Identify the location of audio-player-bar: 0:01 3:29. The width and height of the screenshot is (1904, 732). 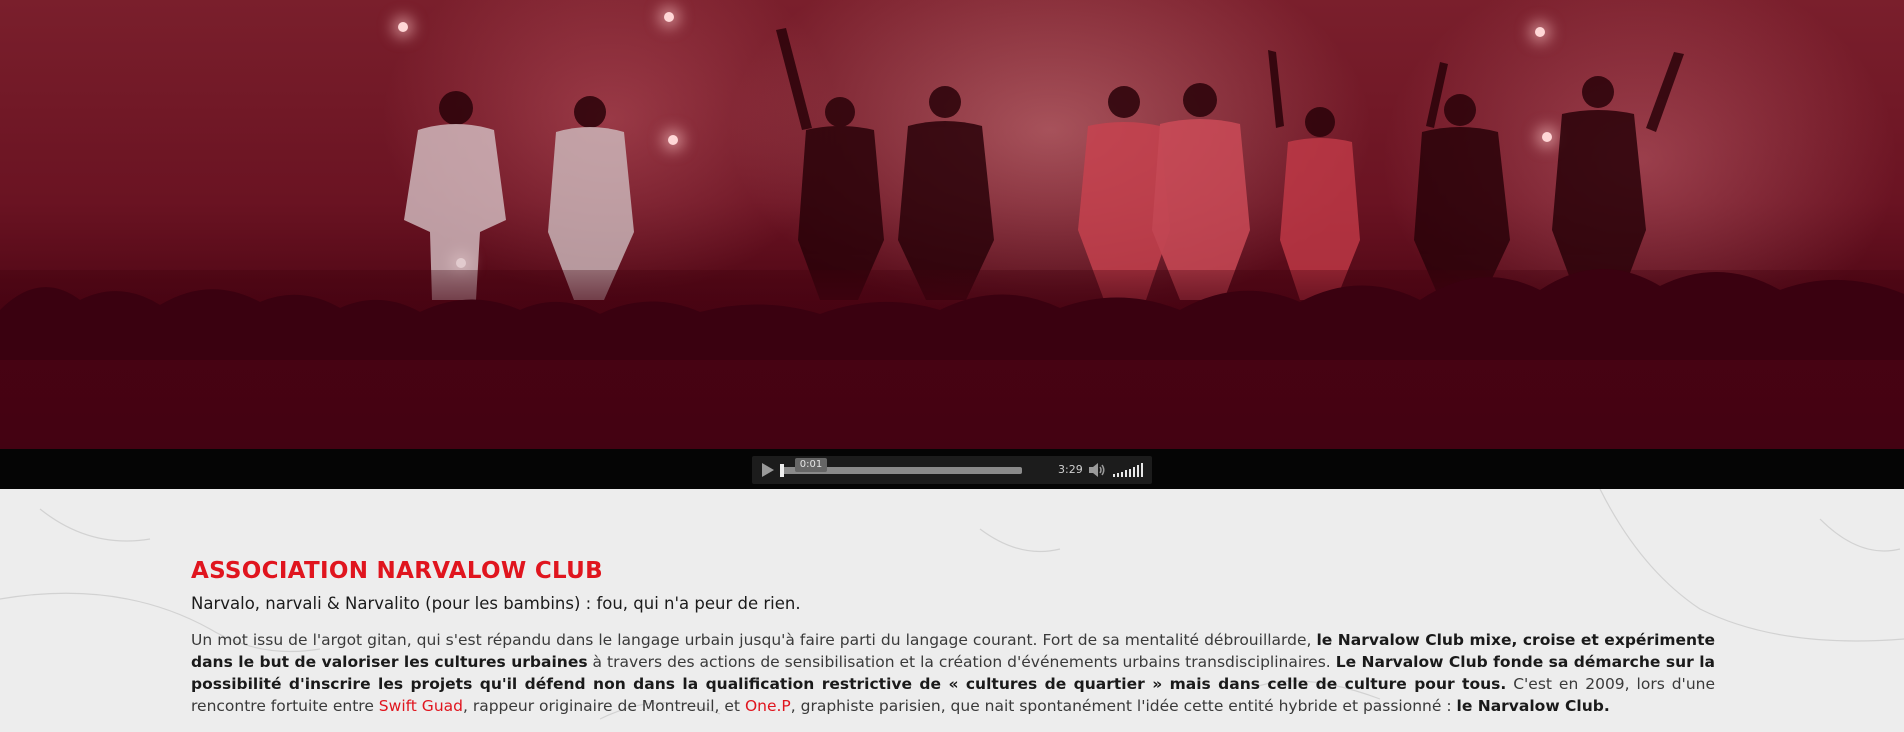
(952, 469).